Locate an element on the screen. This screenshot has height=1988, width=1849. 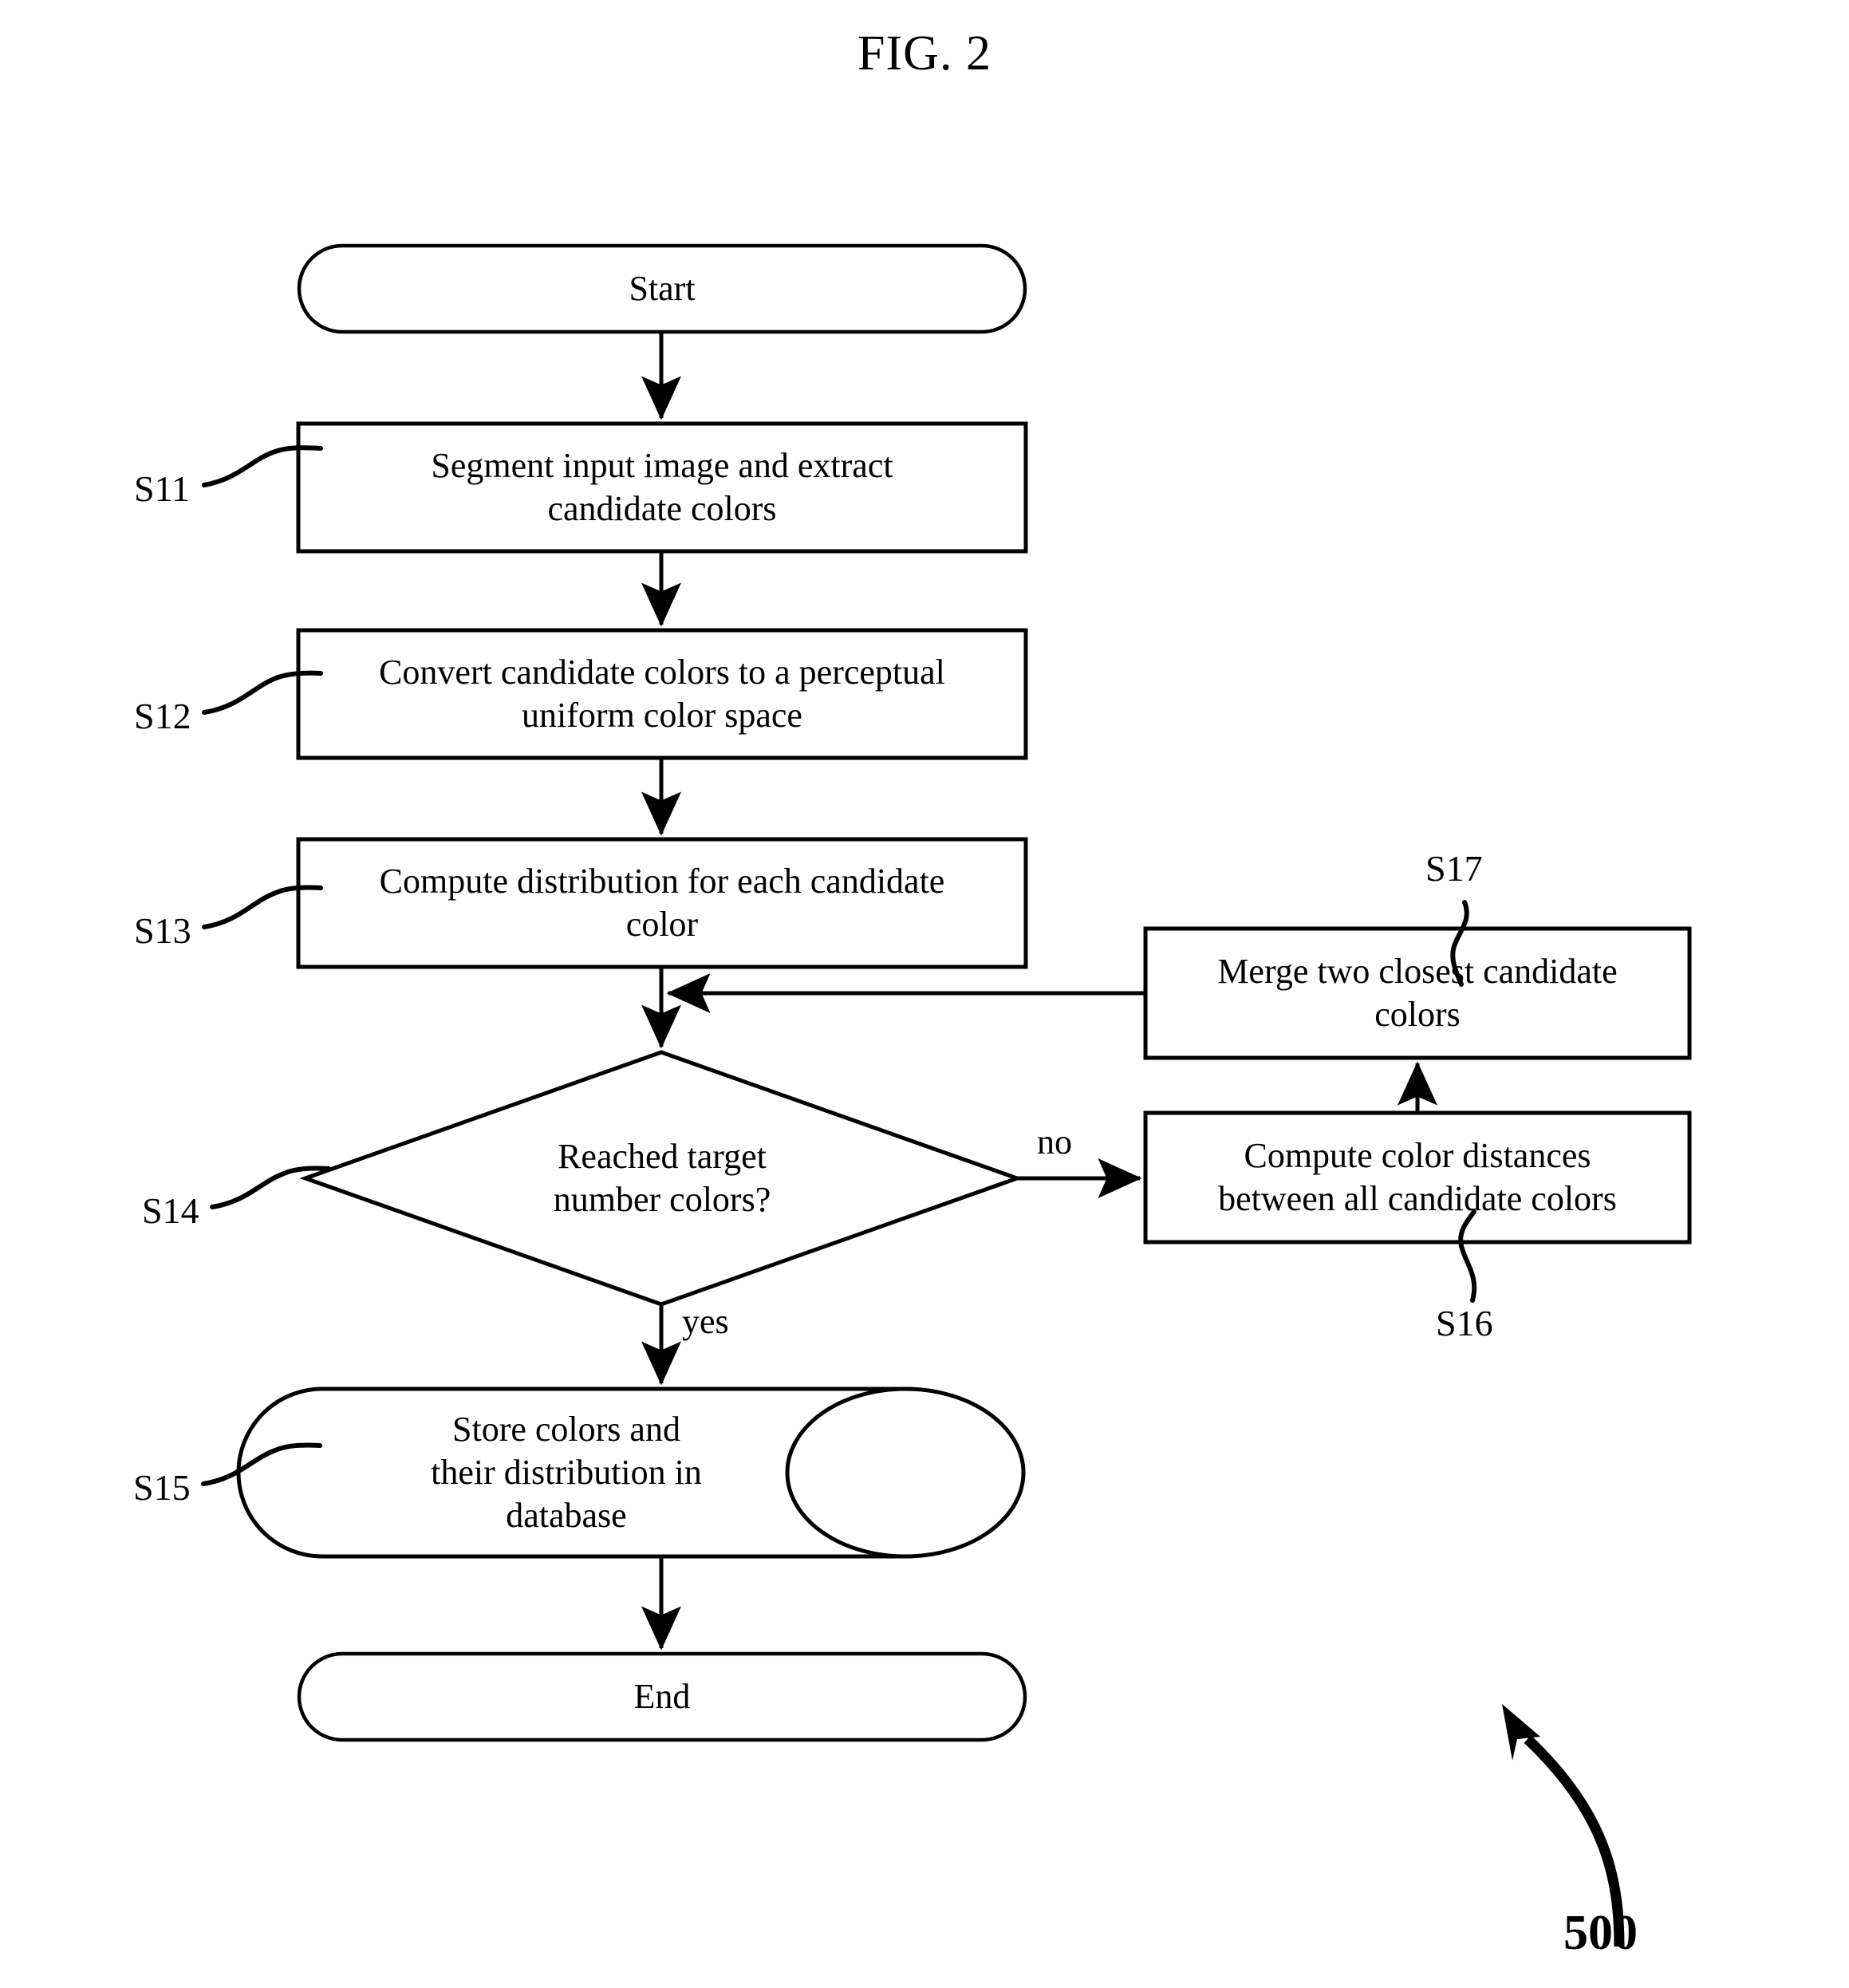
ref-label-s17: S17 is located at coordinates (1454, 868).